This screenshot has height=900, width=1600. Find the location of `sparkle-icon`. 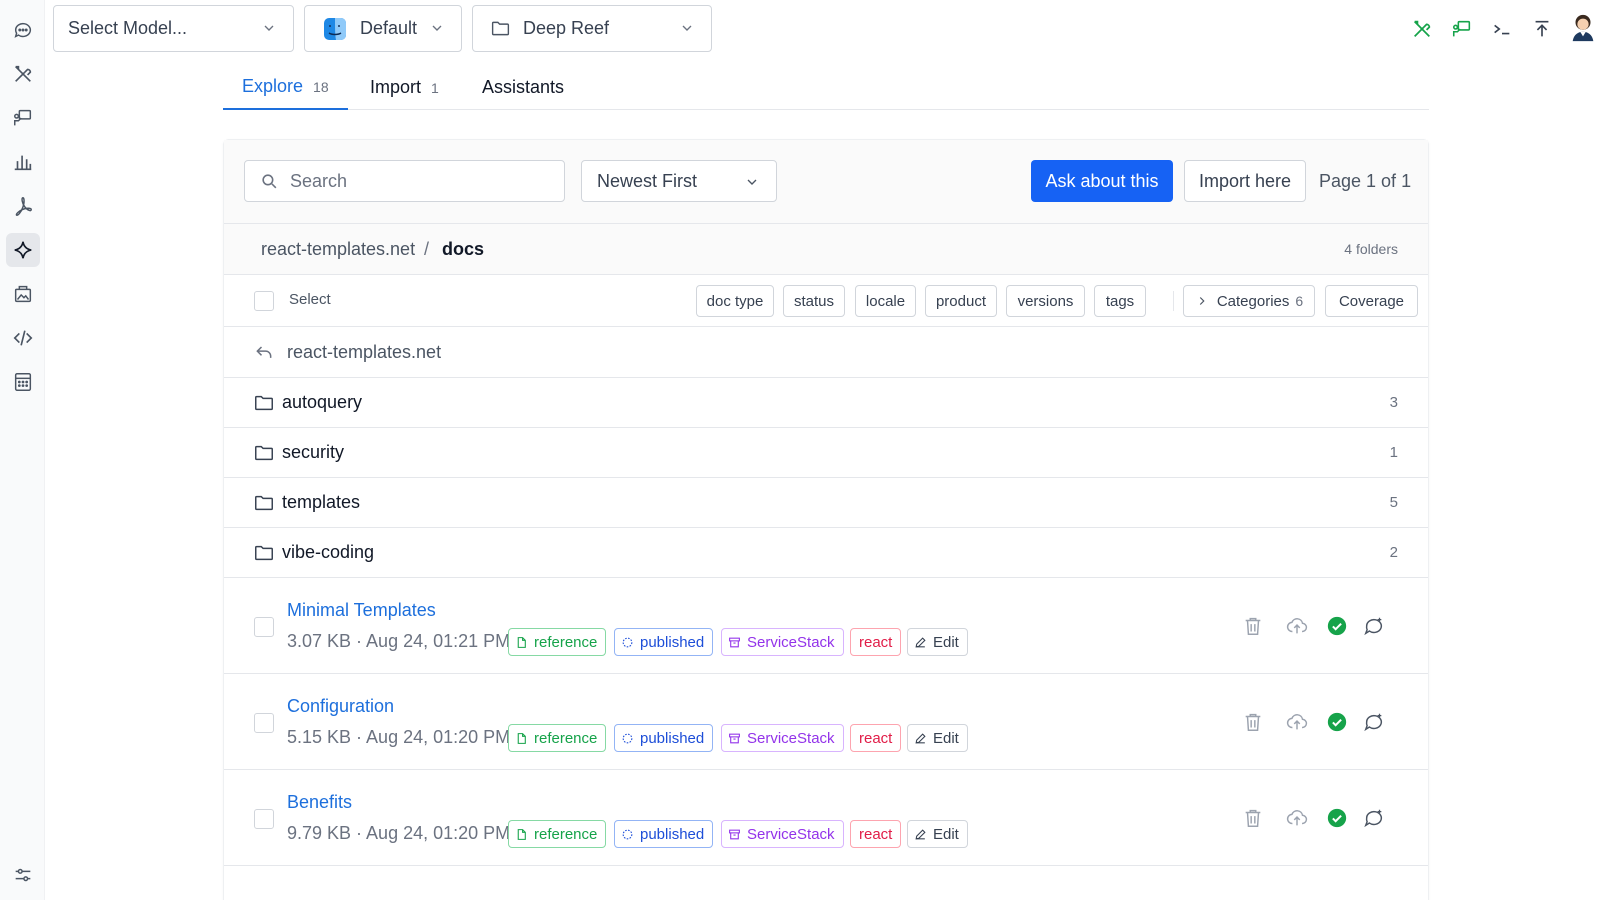

sparkle-icon is located at coordinates (23, 250).